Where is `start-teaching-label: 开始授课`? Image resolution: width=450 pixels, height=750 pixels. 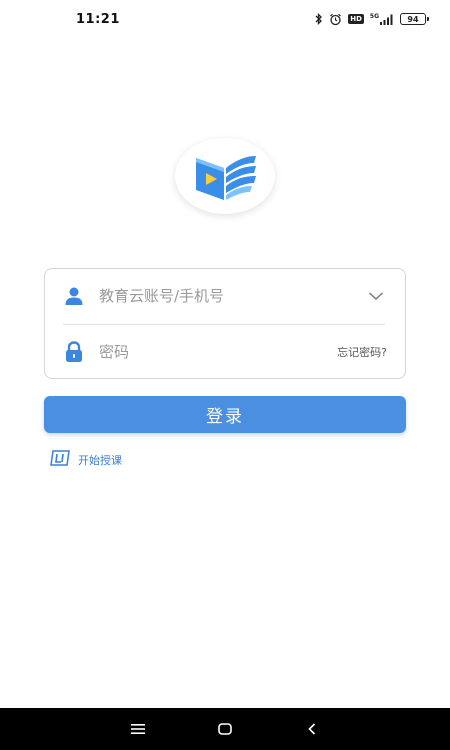
start-teaching-label: 开始授课 is located at coordinates (100, 460).